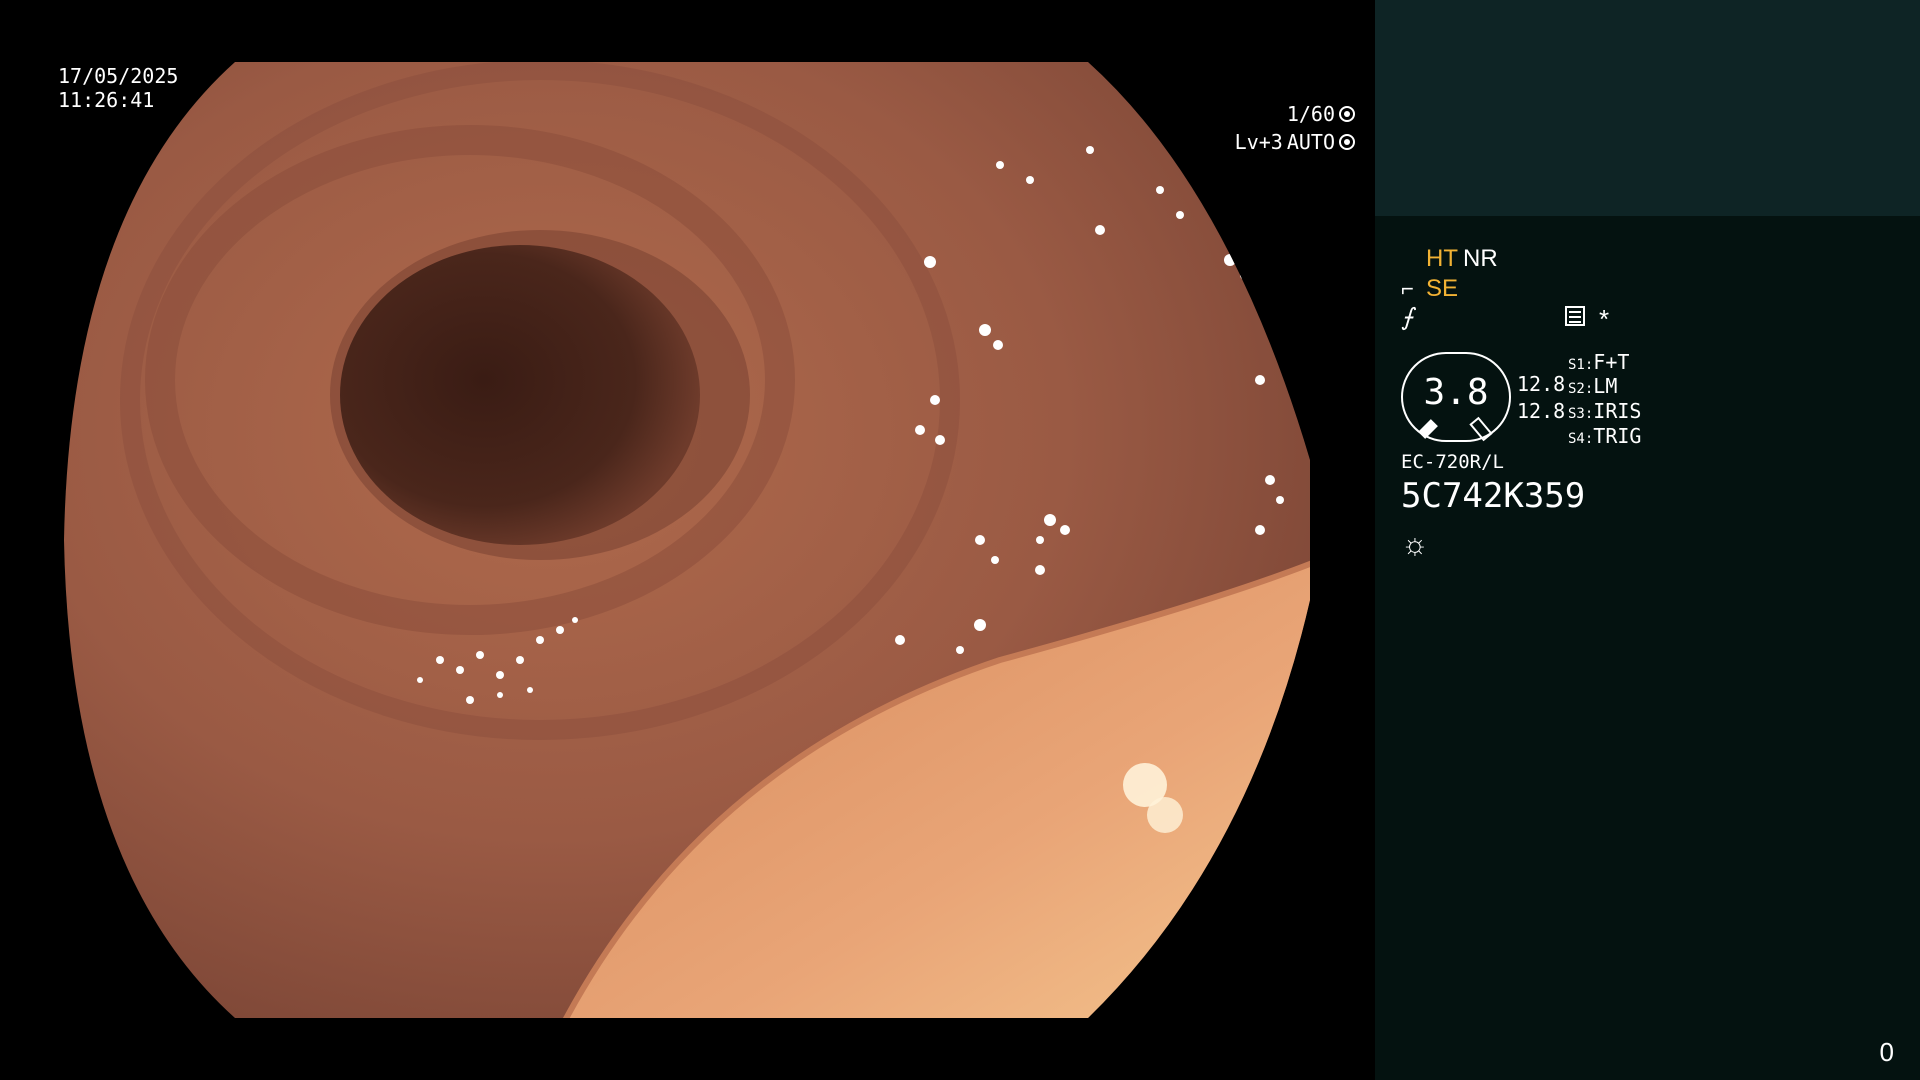 This screenshot has width=1920, height=1080. I want to click on switch-s4: S4:TRIG, so click(1605, 436).